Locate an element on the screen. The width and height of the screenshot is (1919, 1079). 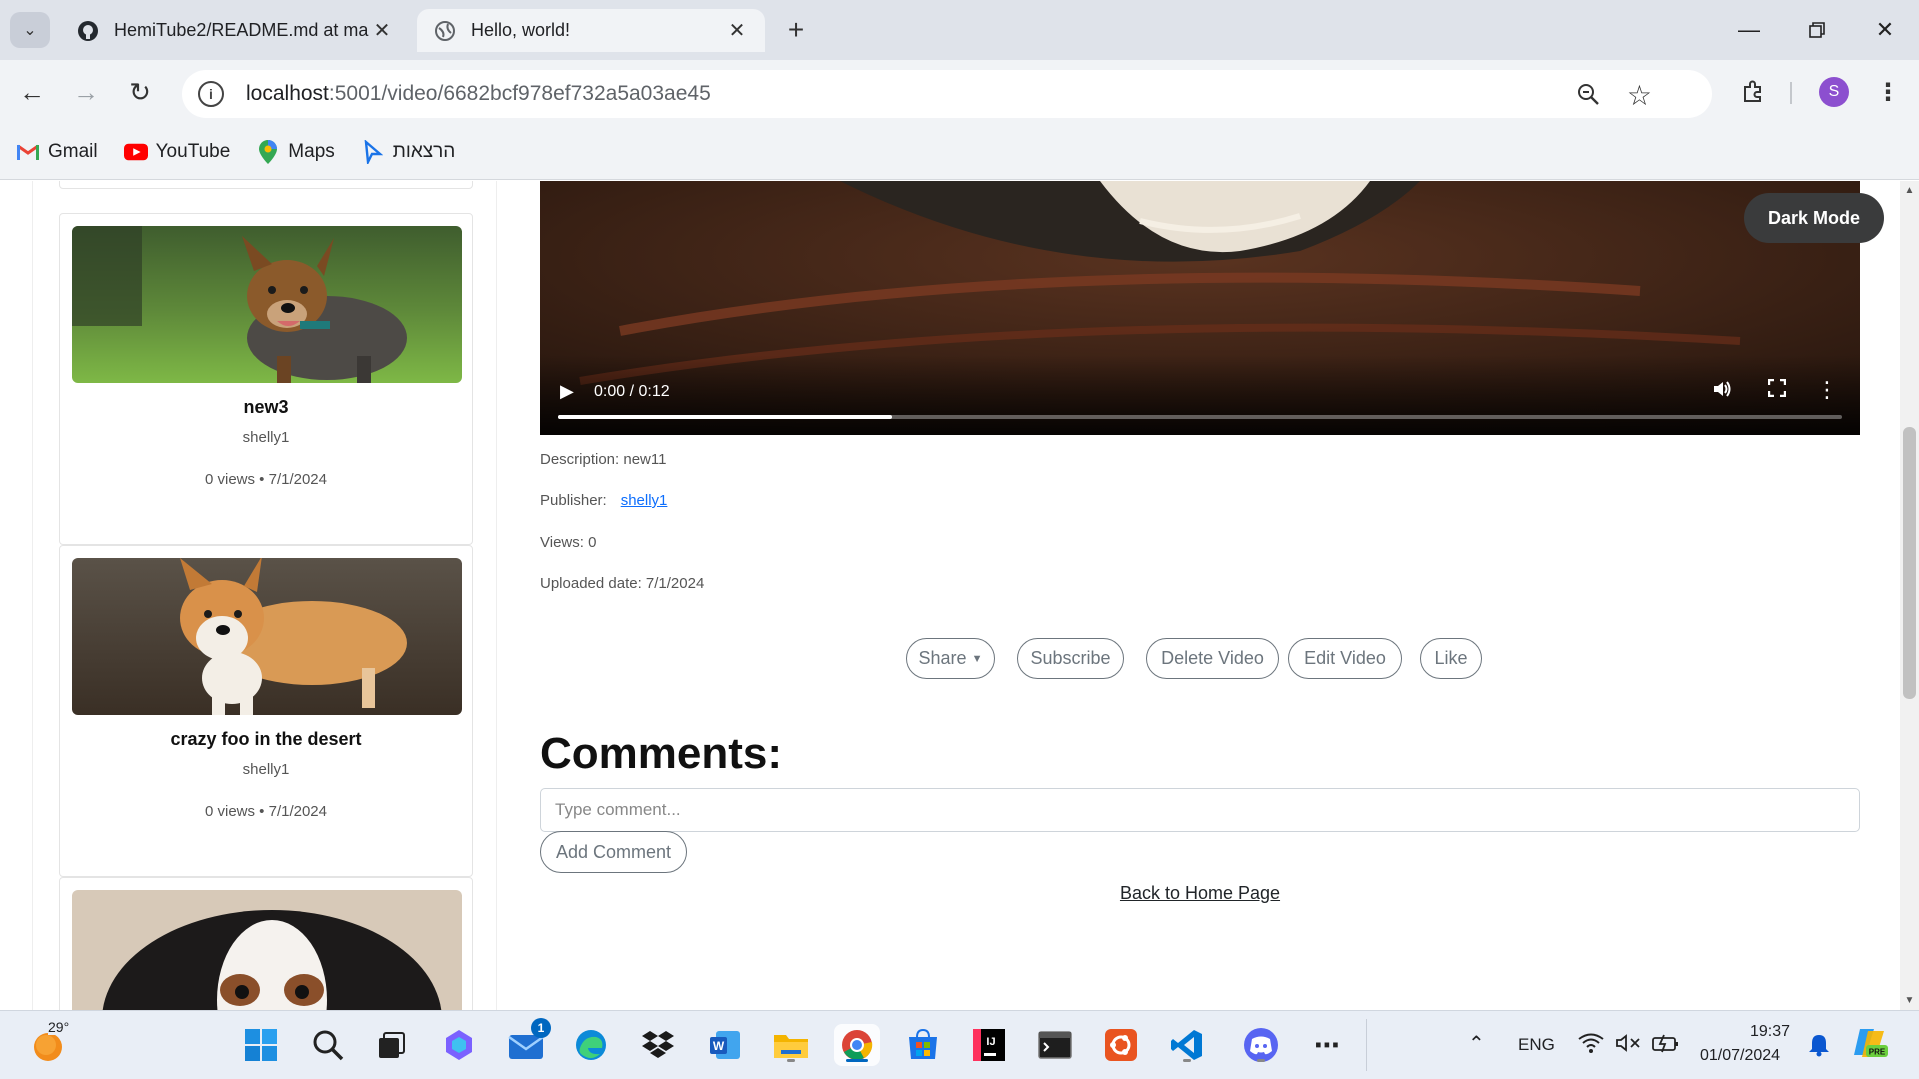
store-app is located at coordinates (923, 1045).